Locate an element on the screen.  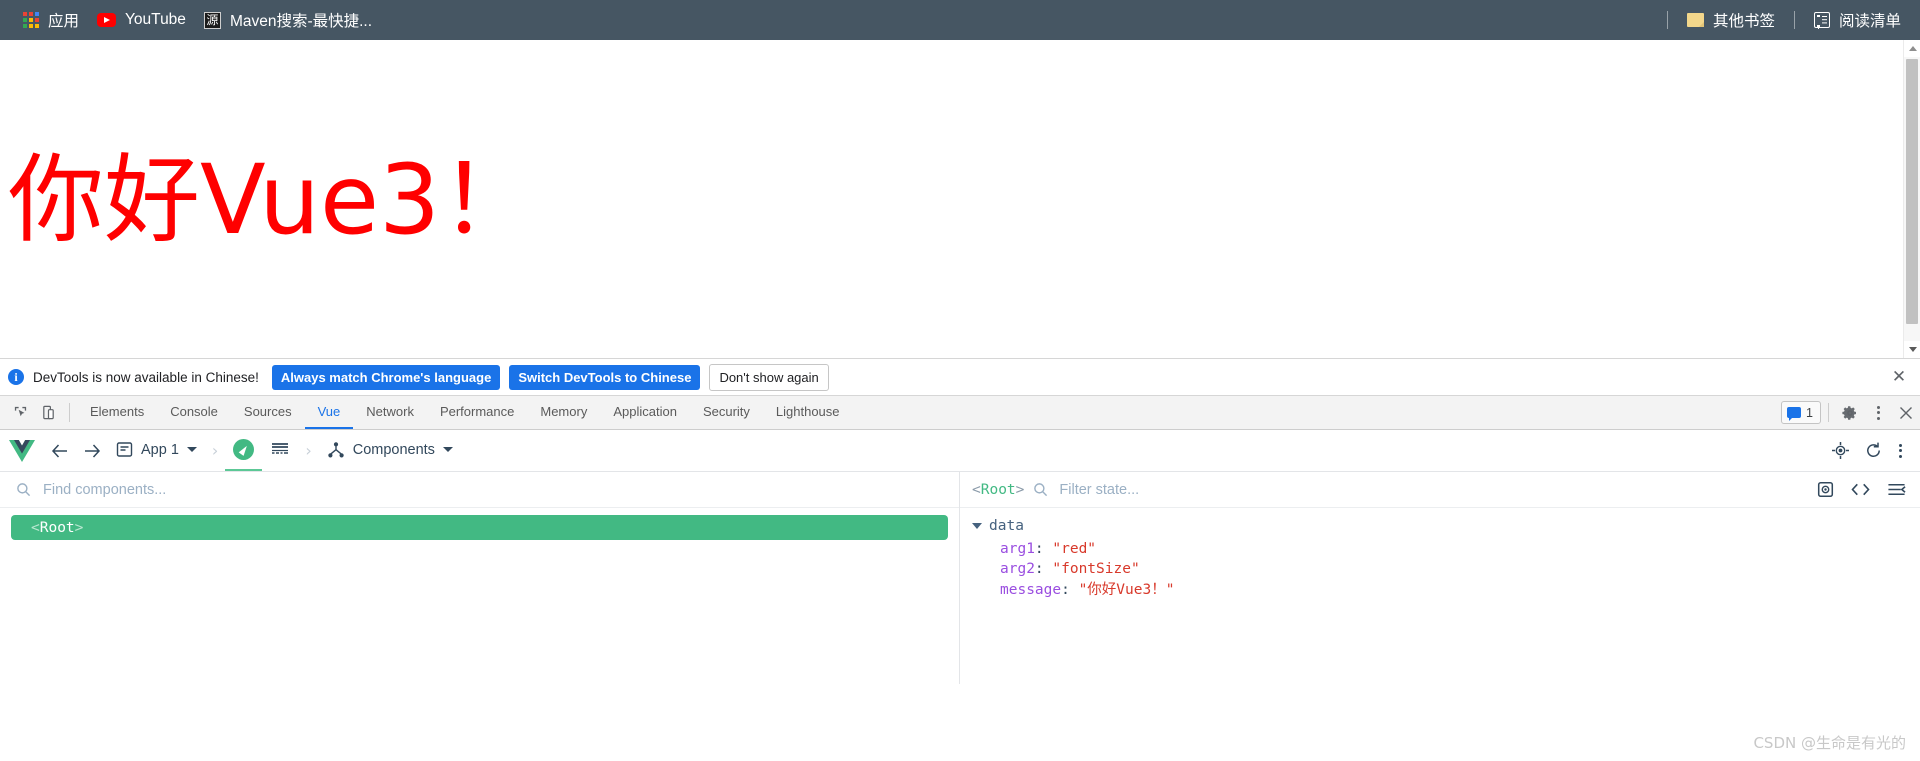
kebab-menu-icon is located at coordinates (1878, 412).